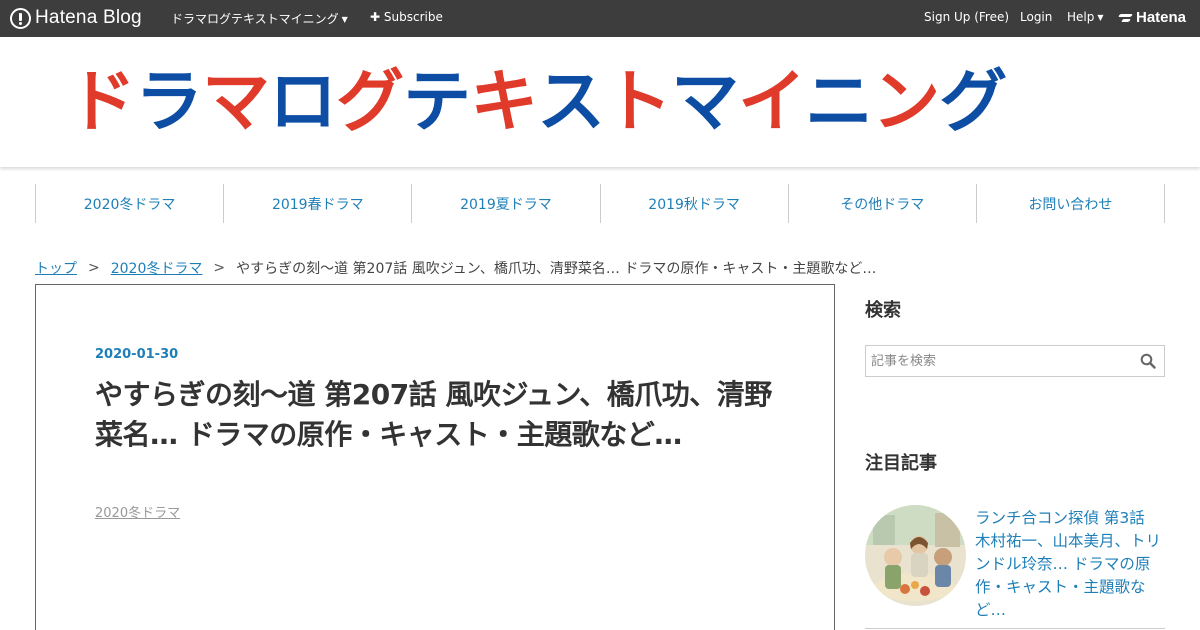  I want to click on search-icon, so click(1148, 361).